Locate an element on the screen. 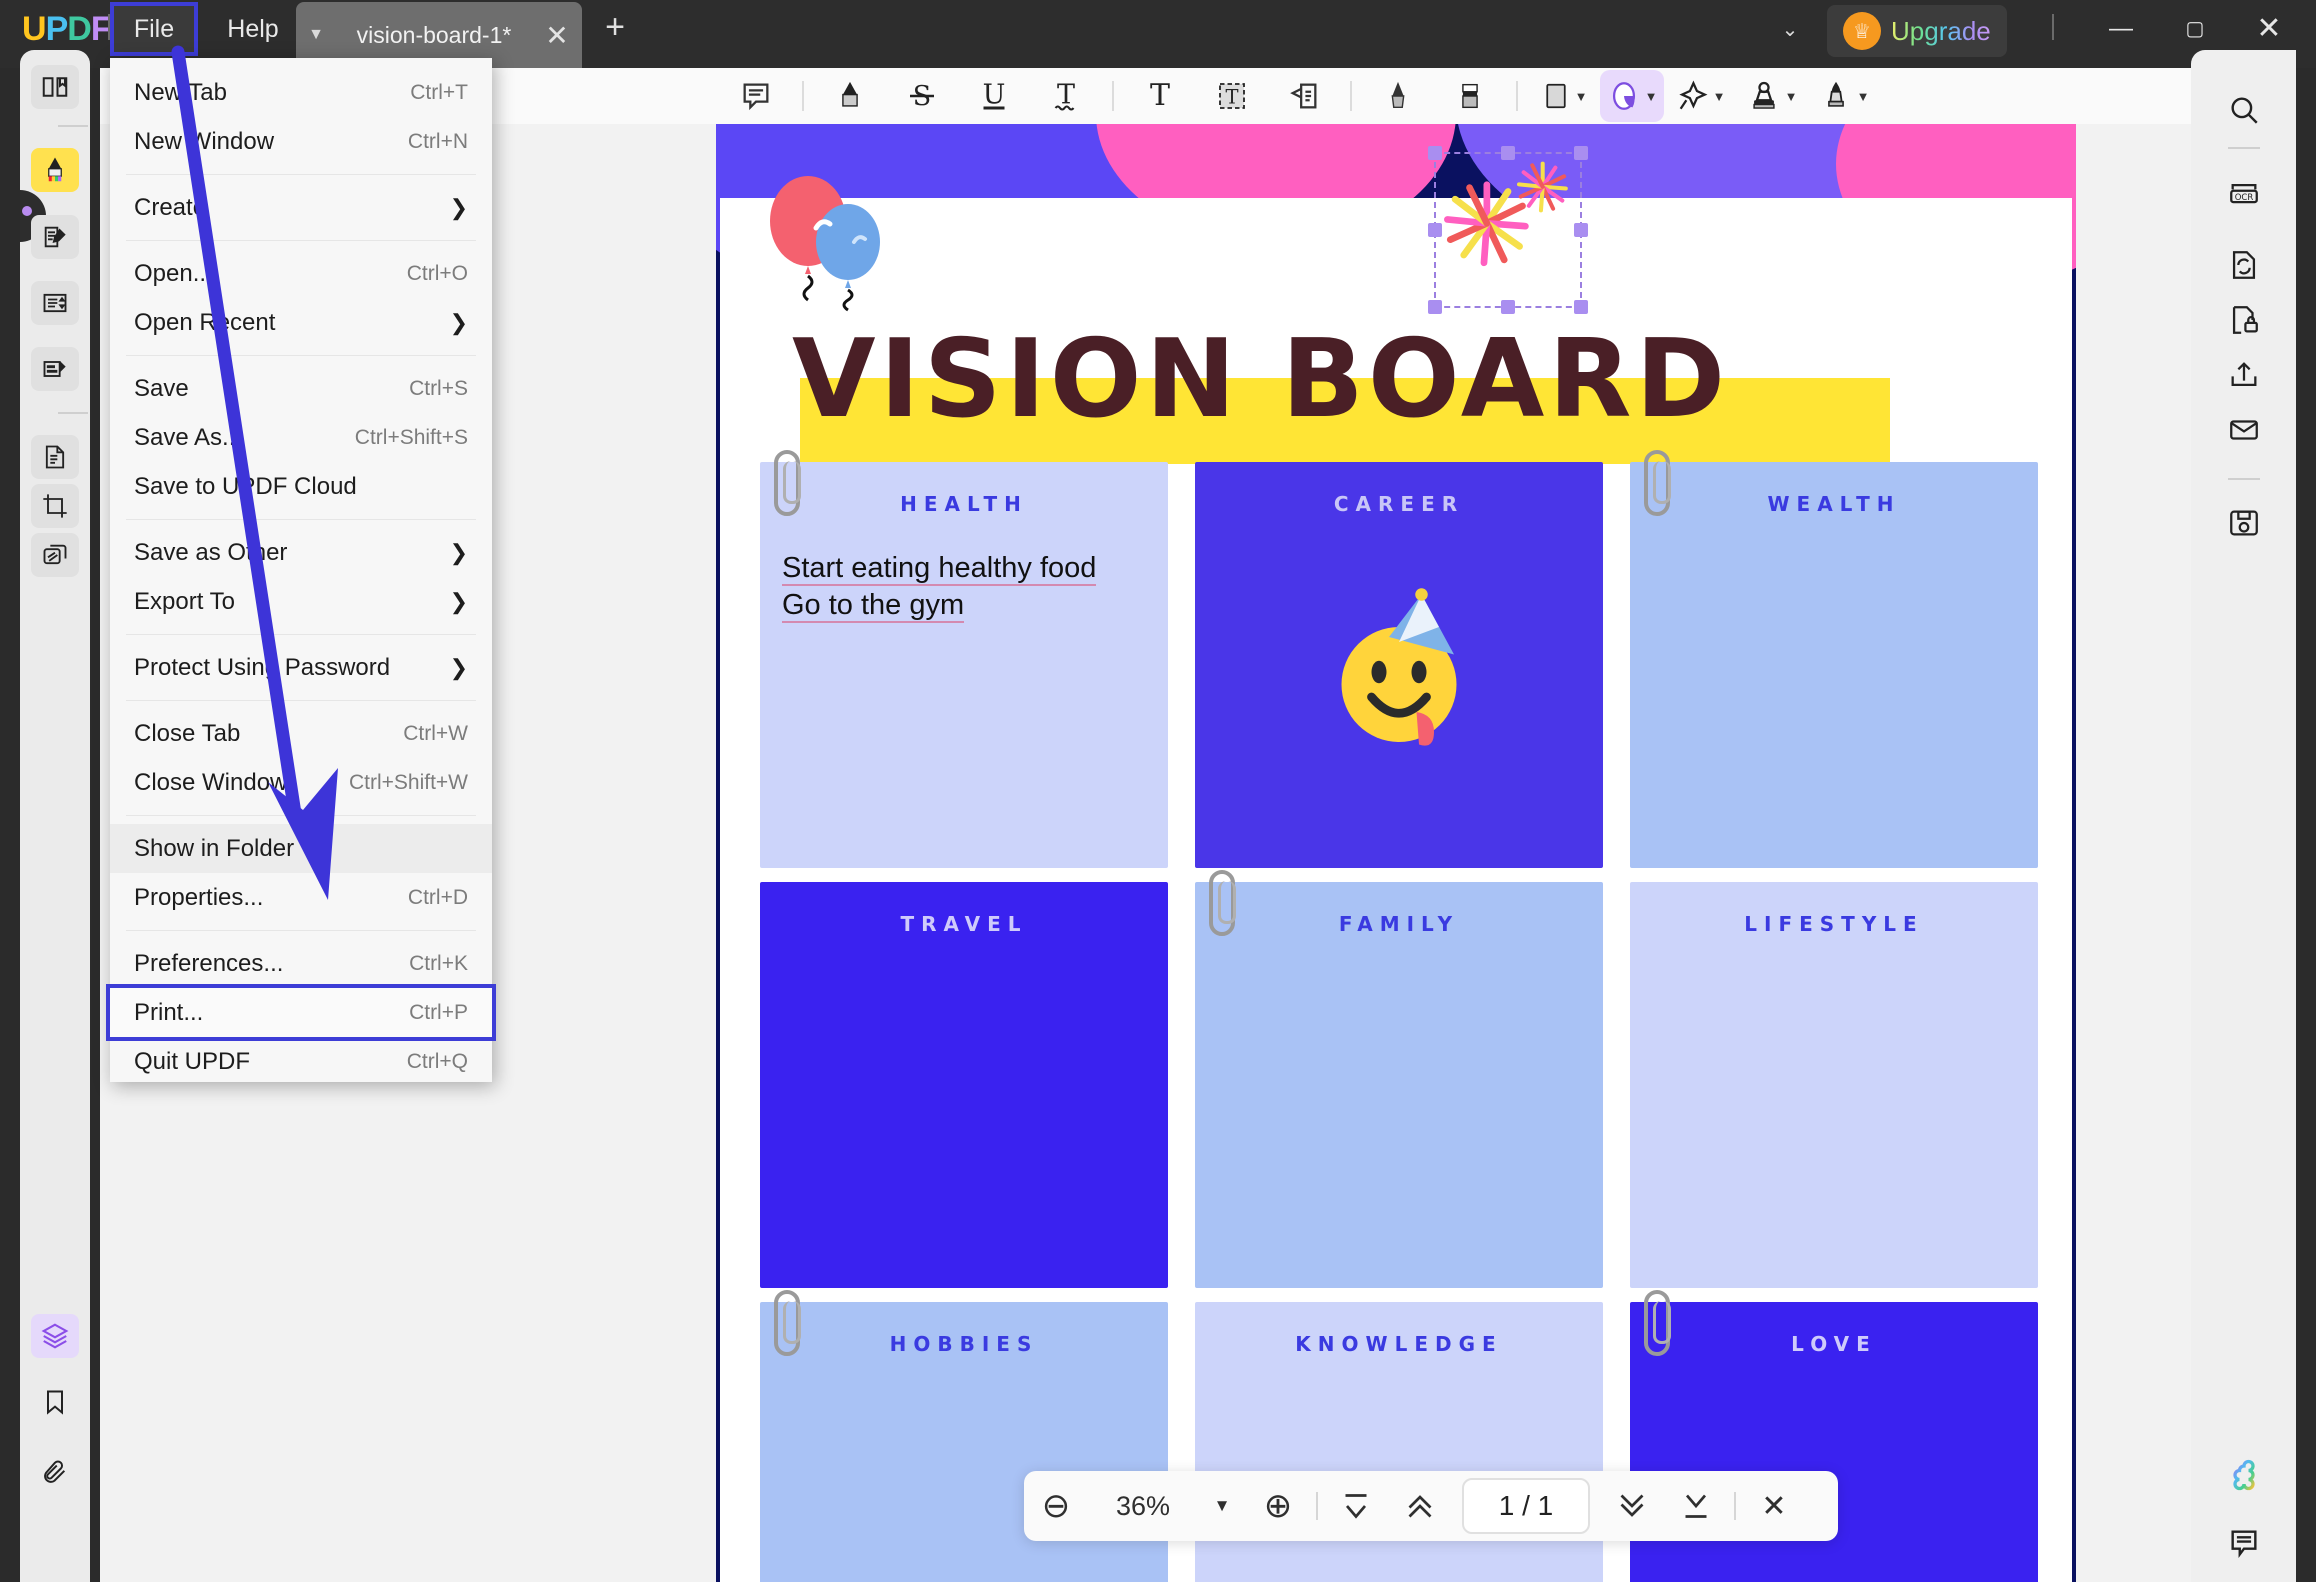  tool-note-comment is located at coordinates (756, 96).